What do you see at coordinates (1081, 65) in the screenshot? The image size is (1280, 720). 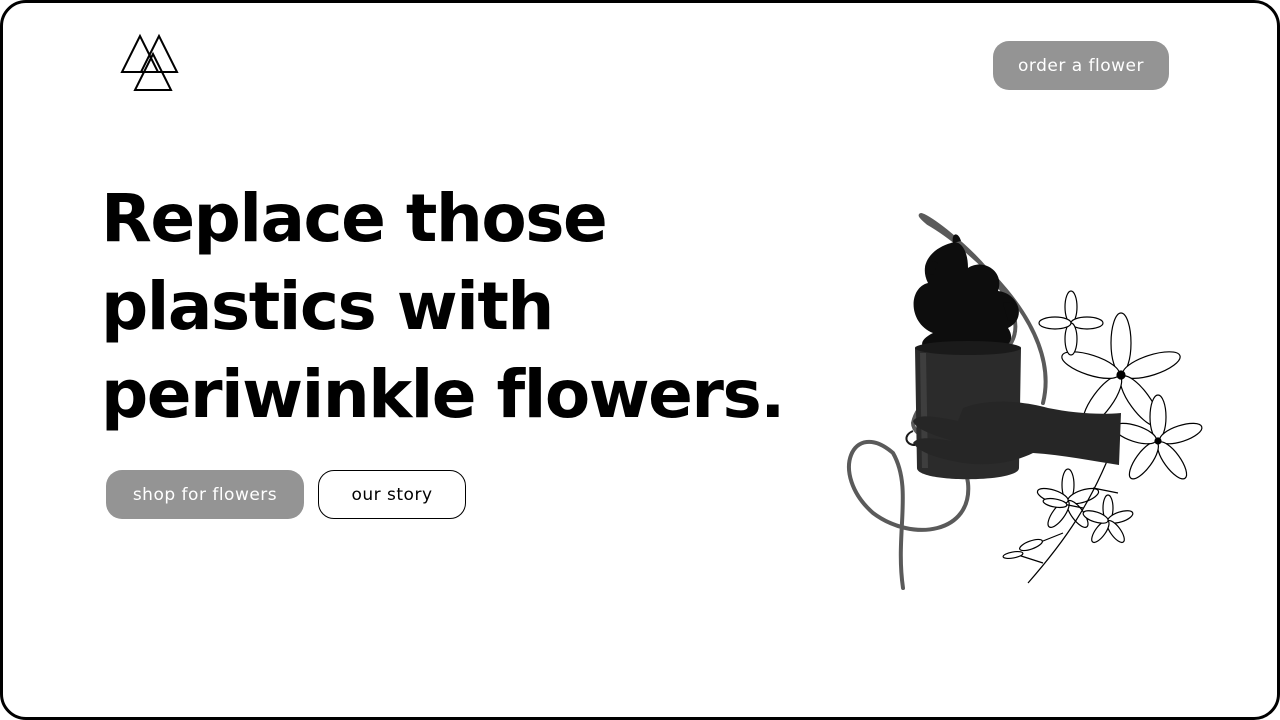 I see `order-flower-button: order a flower` at bounding box center [1081, 65].